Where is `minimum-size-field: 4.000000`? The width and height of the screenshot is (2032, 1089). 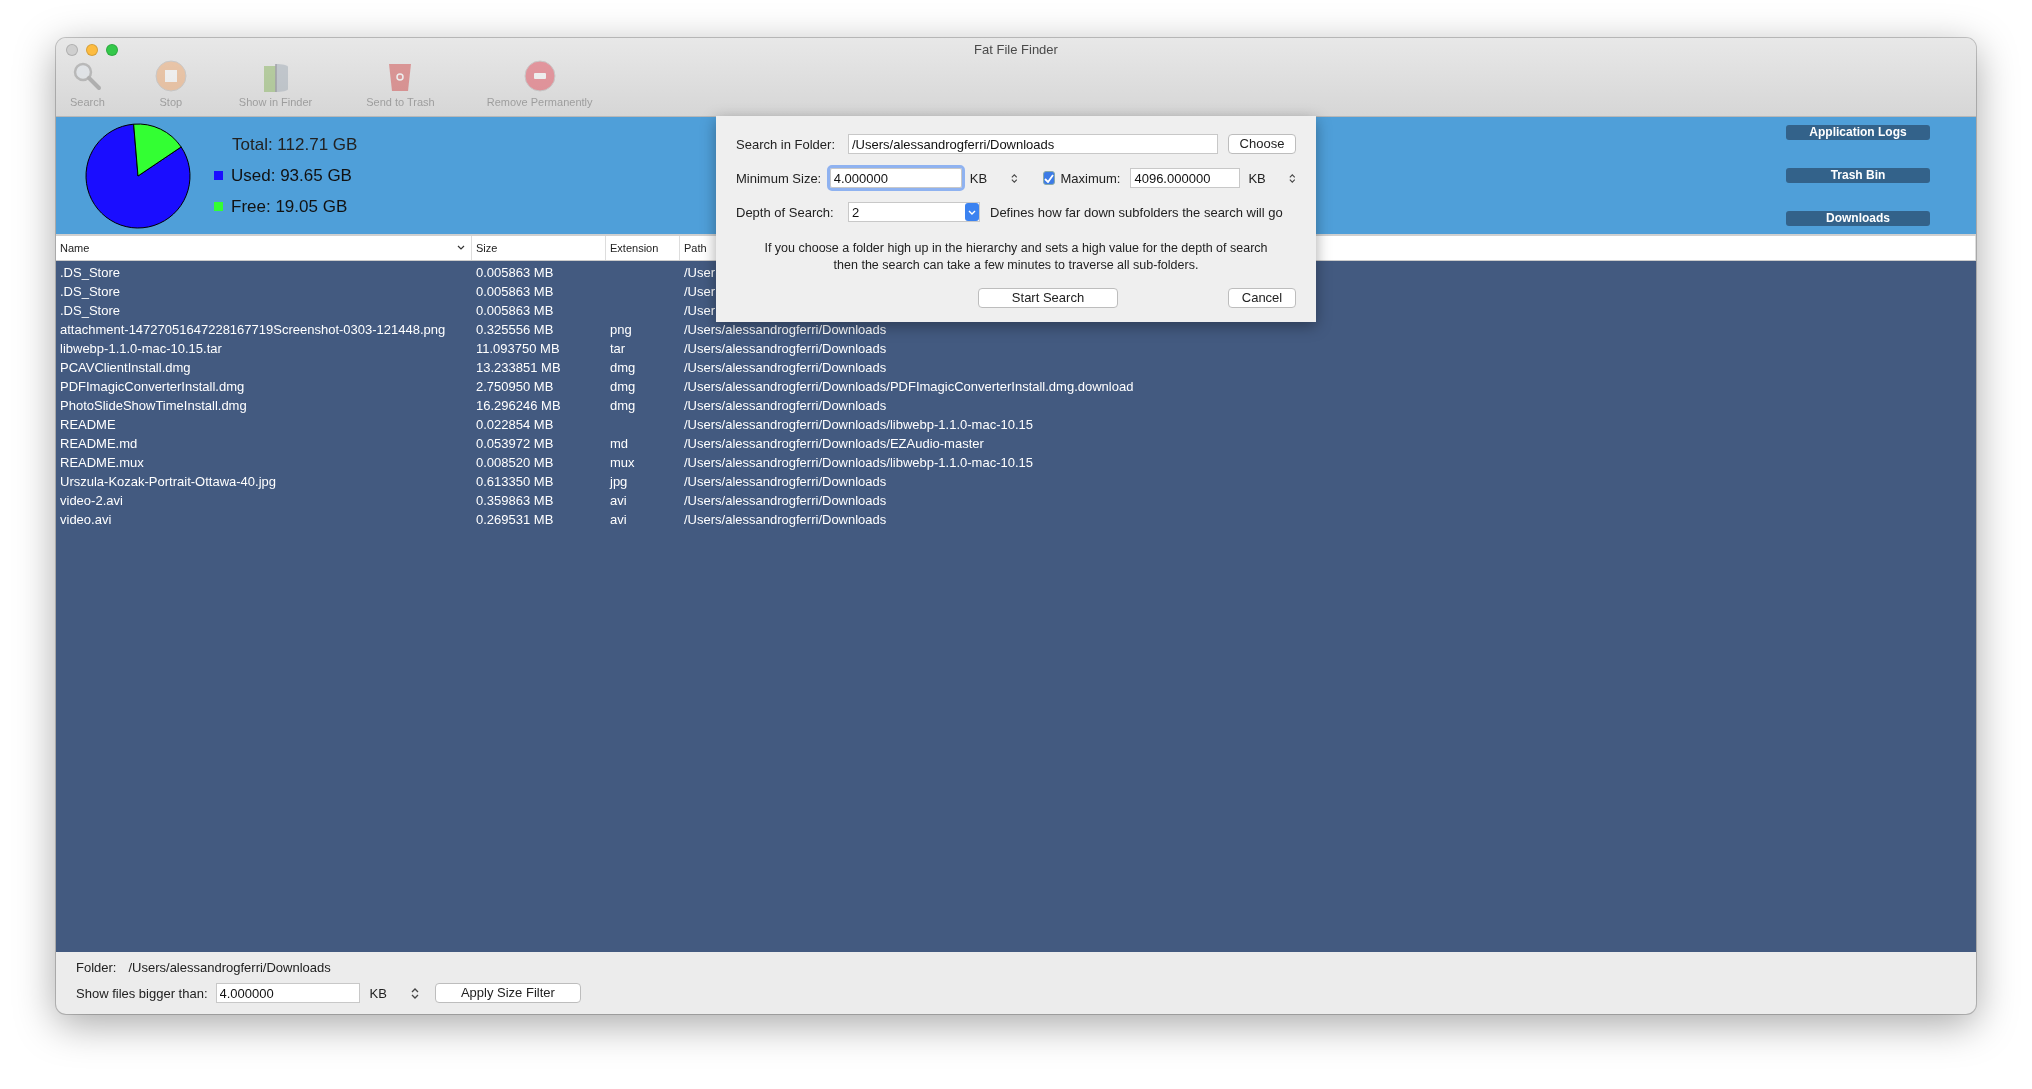 minimum-size-field: 4.000000 is located at coordinates (895, 178).